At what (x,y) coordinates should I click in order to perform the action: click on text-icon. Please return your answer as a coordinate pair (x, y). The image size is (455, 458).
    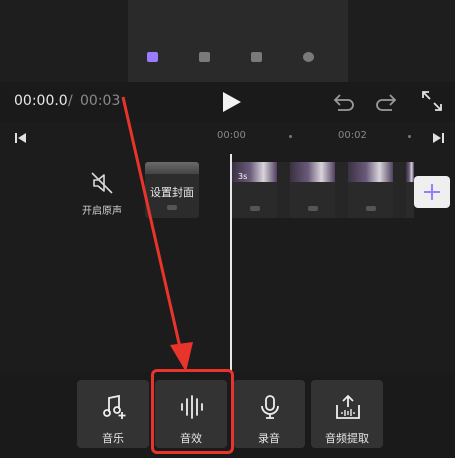
    Looking at the image, I should click on (204, 57).